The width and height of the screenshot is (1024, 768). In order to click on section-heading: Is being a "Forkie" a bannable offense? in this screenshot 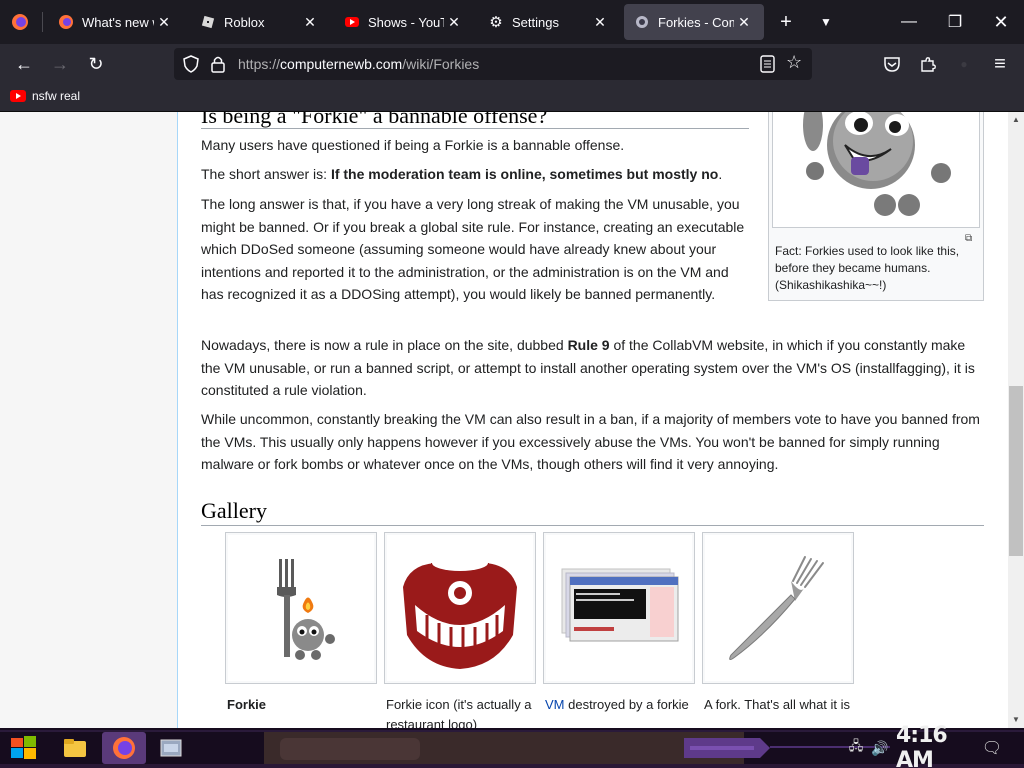, I will do `click(475, 120)`.